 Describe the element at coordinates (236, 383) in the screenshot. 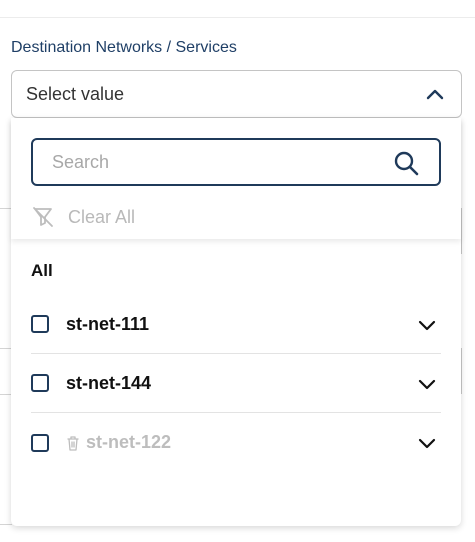

I see `option-item: st-net-144` at that location.